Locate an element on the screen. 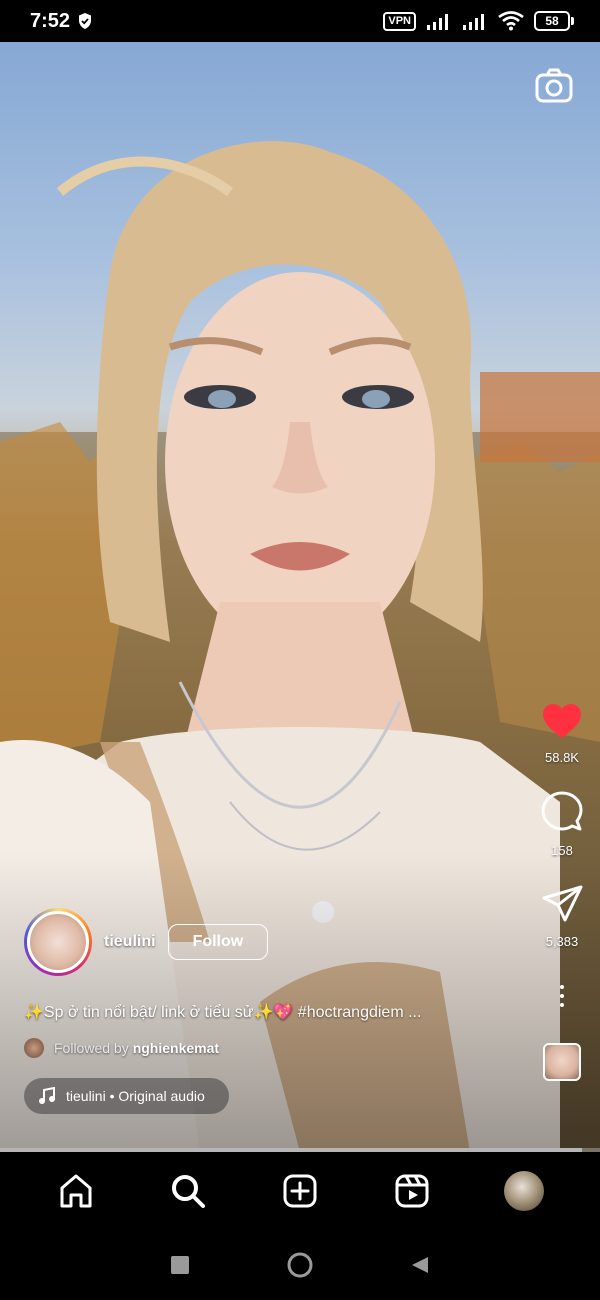  home-icon is located at coordinates (76, 1191).